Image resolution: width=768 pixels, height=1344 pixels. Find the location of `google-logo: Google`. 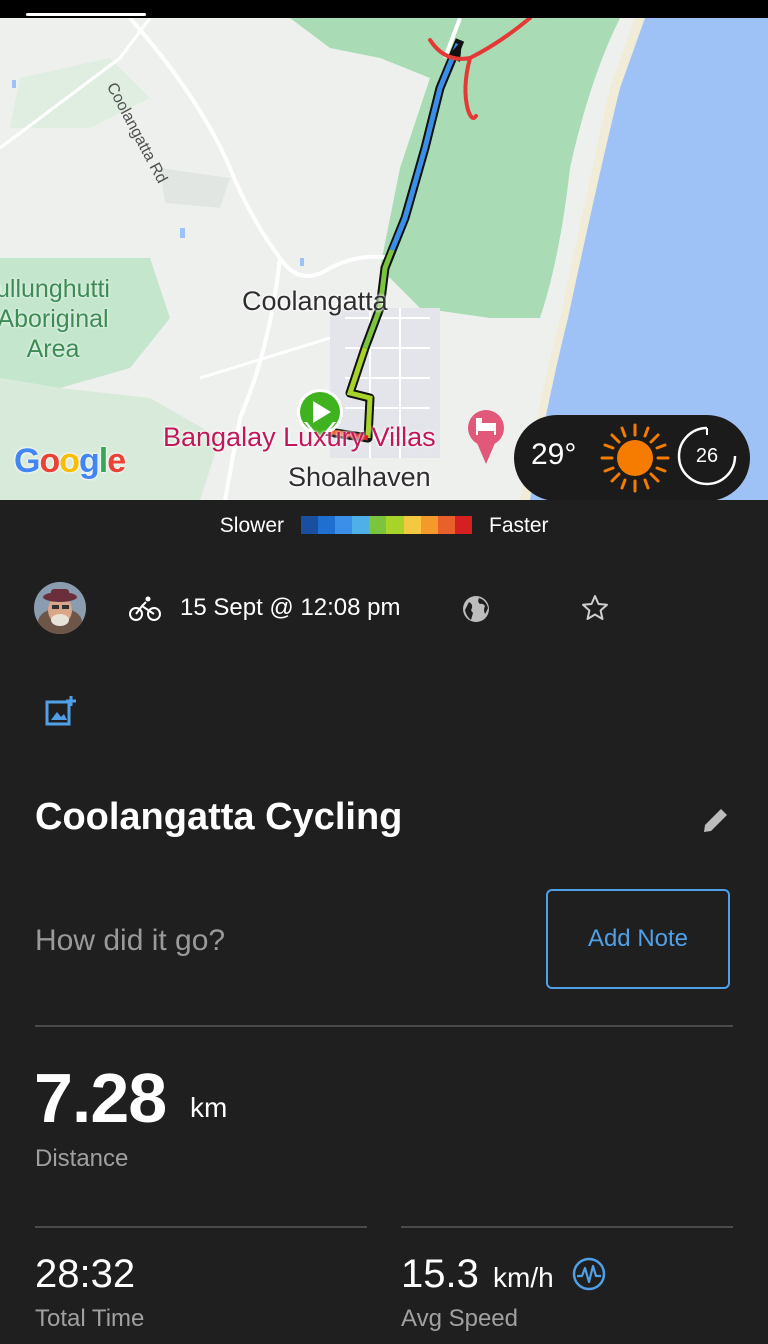

google-logo: Google is located at coordinates (70, 461).